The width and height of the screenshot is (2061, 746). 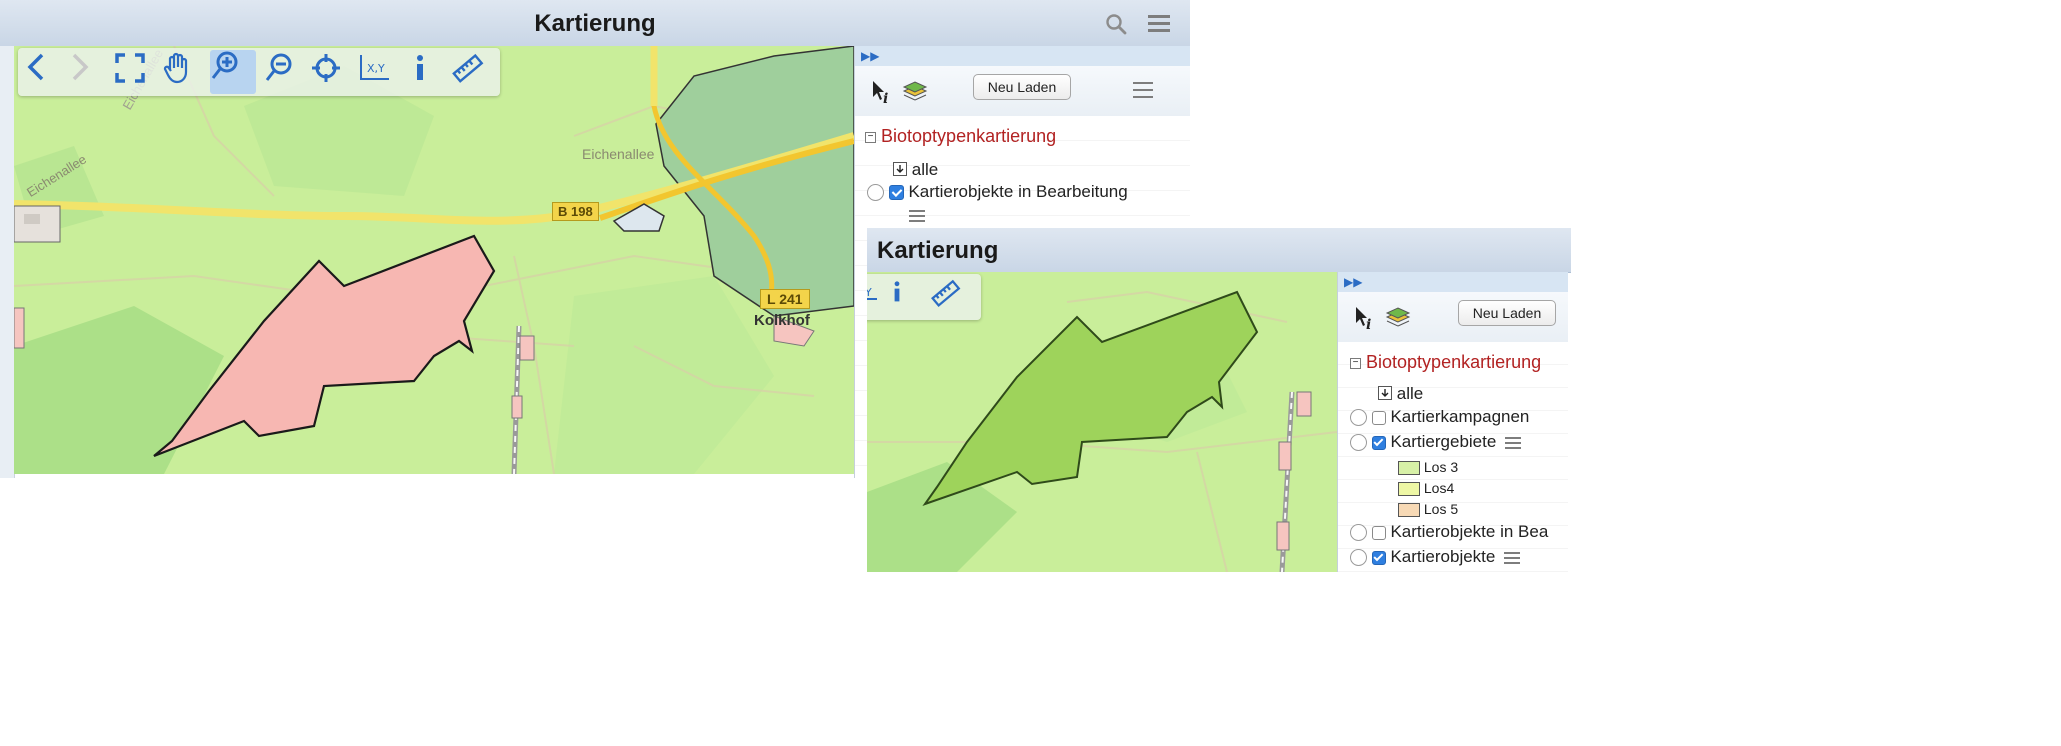 What do you see at coordinates (1460, 416) in the screenshot?
I see `layer-label: Kartierkampagnen` at bounding box center [1460, 416].